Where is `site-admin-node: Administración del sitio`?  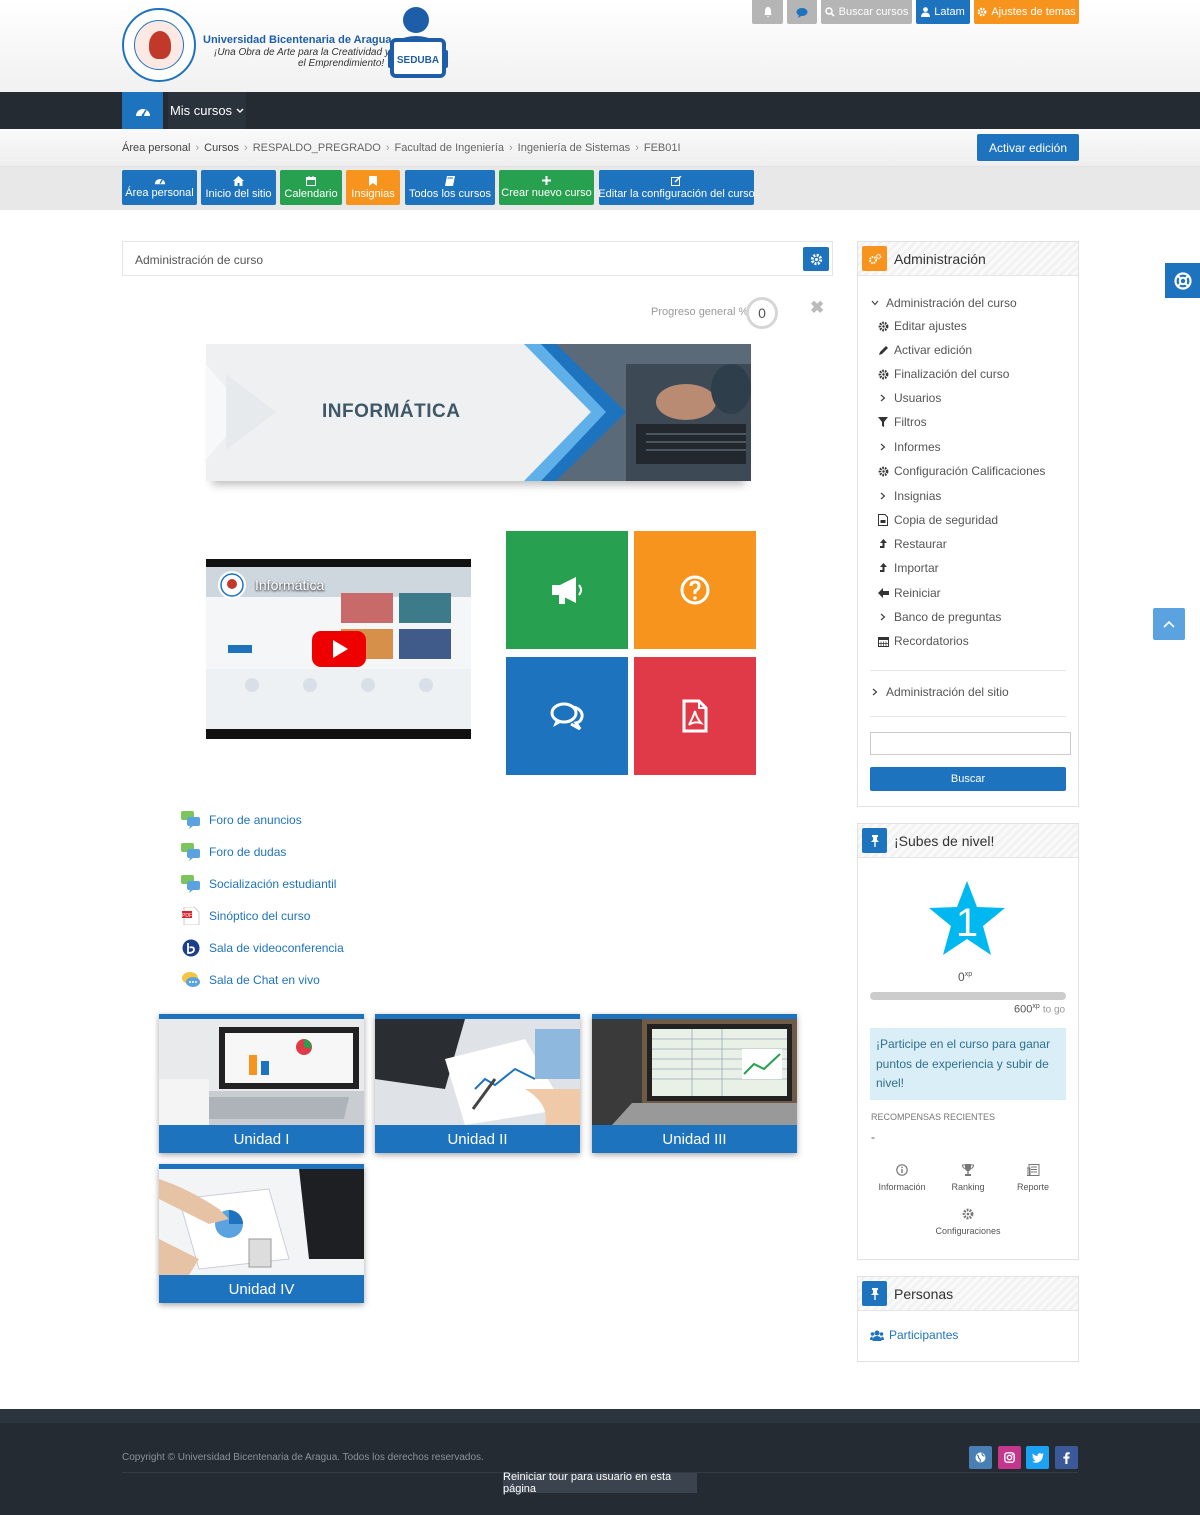
site-admin-node: Administración del sitio is located at coordinates (939, 692).